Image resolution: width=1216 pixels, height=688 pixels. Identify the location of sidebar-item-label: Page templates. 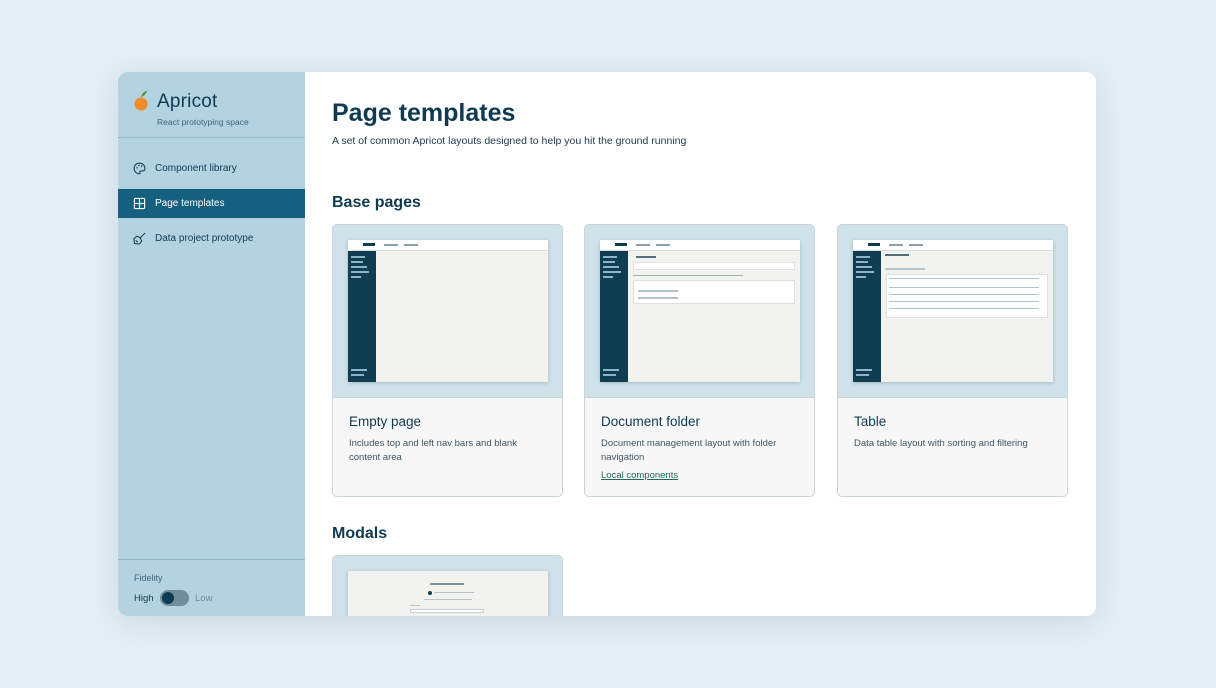
(190, 203).